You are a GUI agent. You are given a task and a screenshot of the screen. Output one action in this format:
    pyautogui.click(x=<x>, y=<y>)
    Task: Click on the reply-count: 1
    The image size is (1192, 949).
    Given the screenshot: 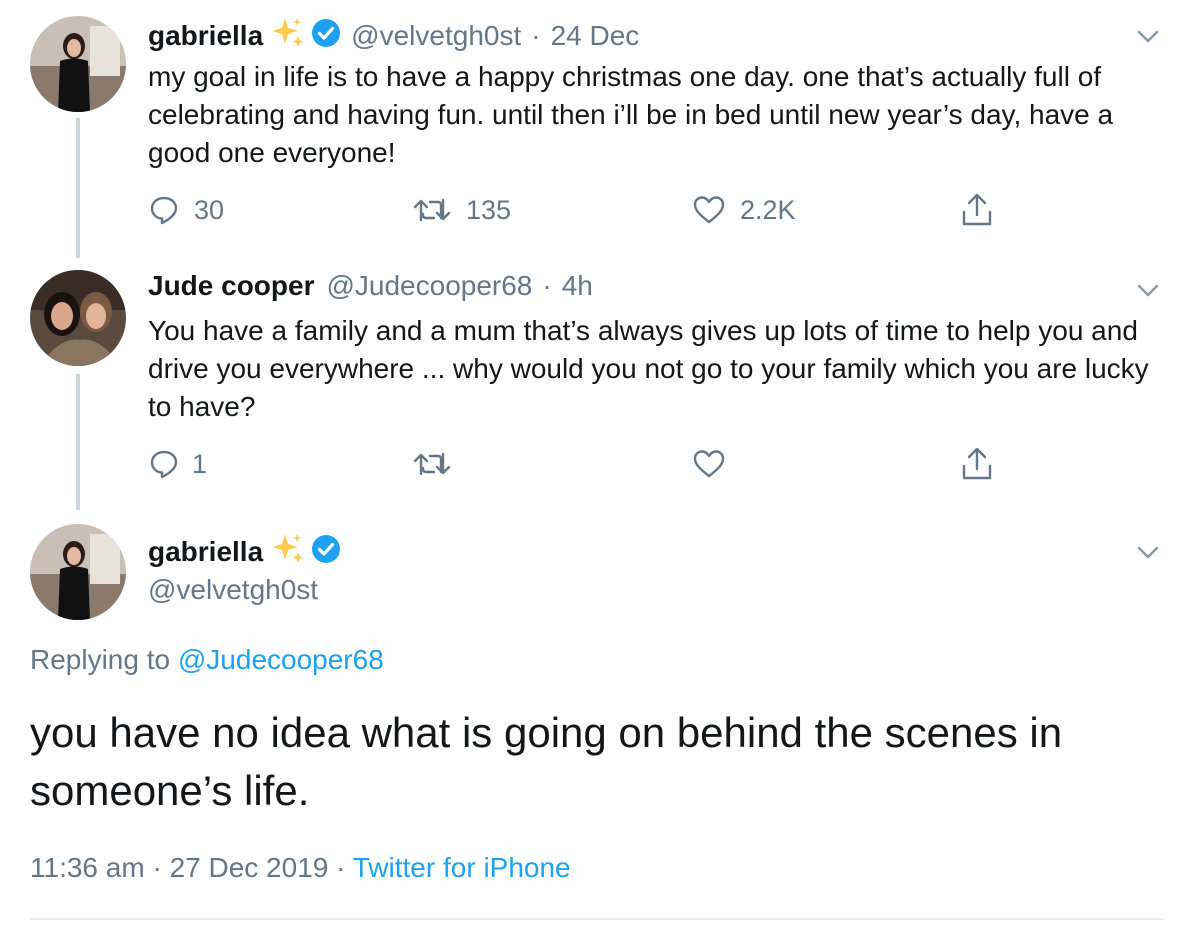 What is the action you would take?
    pyautogui.click(x=200, y=463)
    